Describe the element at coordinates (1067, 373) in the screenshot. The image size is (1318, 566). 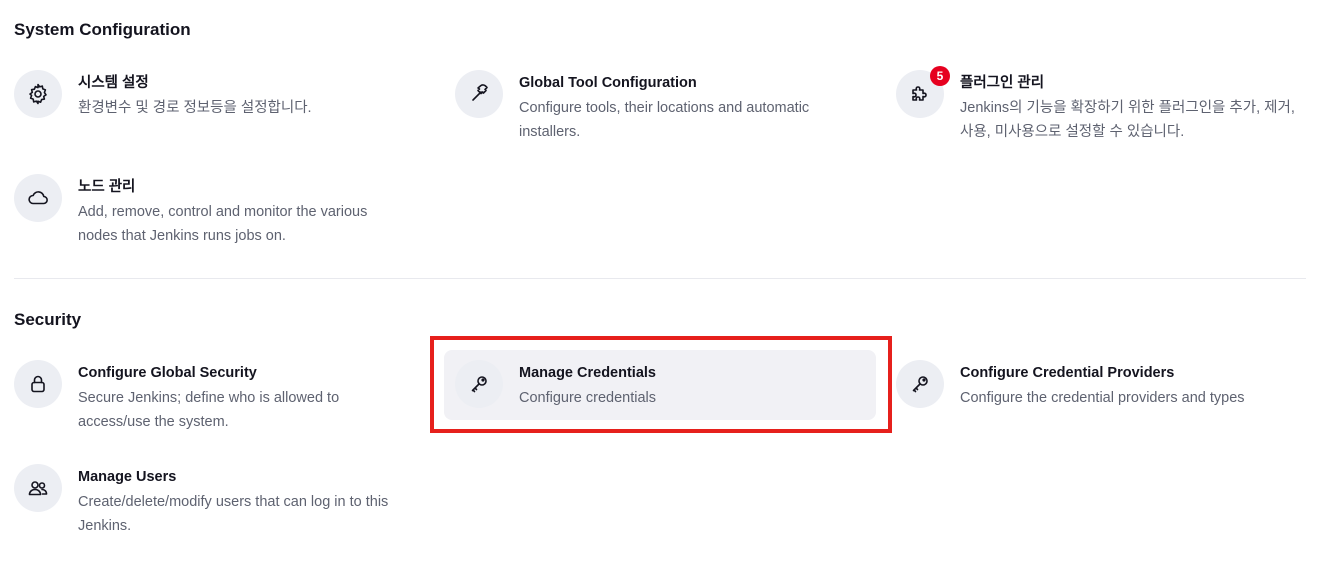
I see `tile-title: Configure Credential Providers` at that location.